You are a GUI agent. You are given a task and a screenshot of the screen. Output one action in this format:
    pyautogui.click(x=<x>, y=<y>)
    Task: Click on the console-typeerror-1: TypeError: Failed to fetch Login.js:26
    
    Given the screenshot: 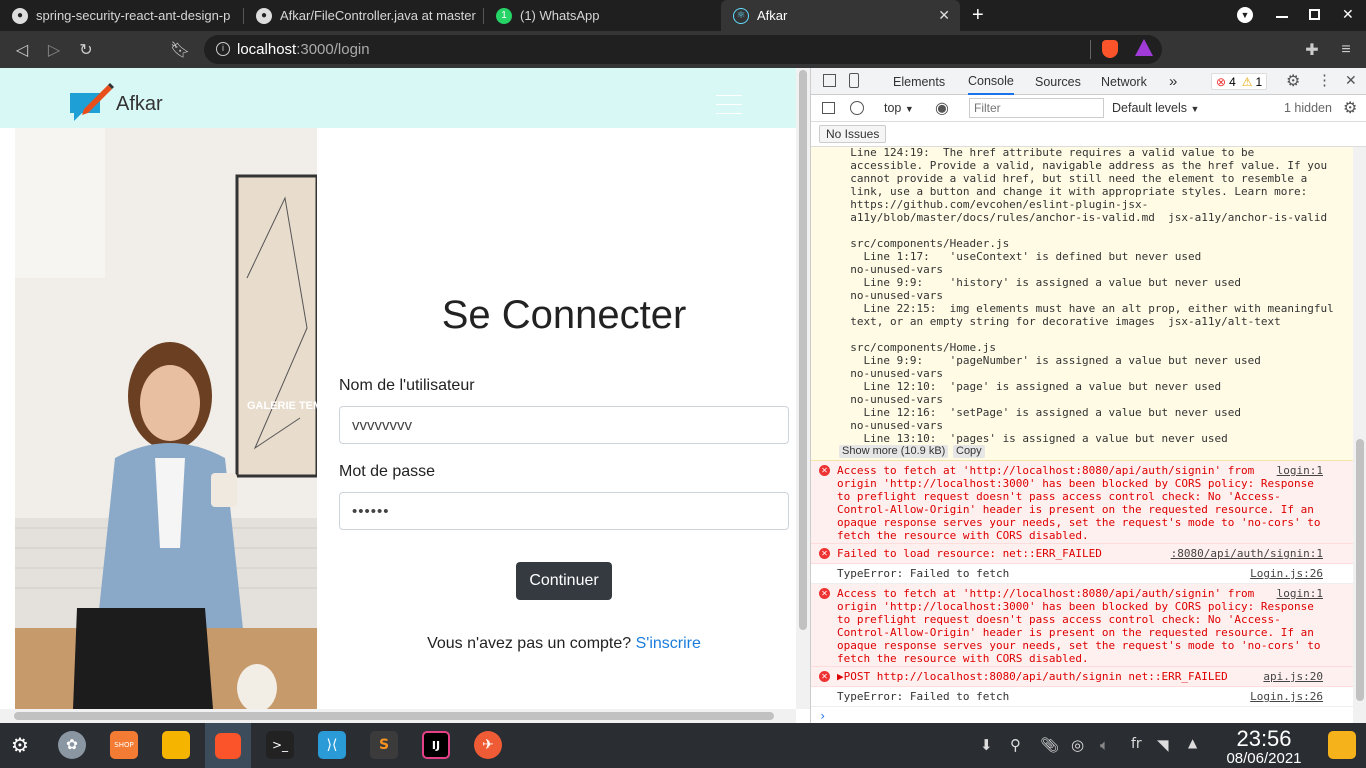 What is the action you would take?
    pyautogui.click(x=1082, y=574)
    